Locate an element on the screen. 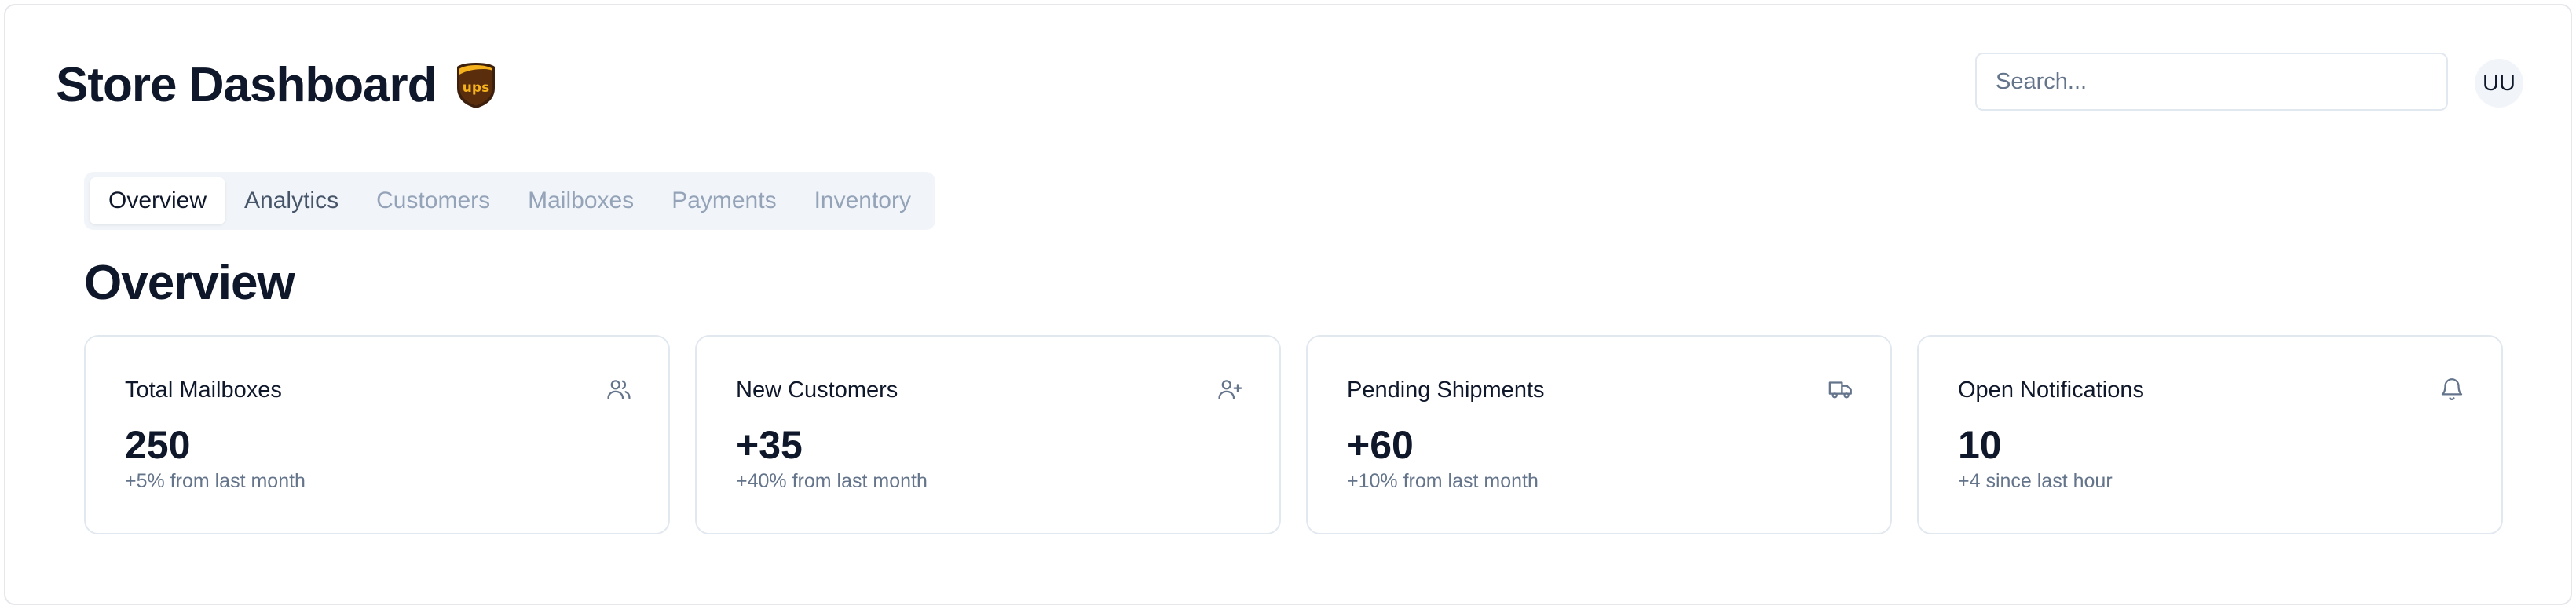 Image resolution: width=2576 pixels, height=609 pixels. stat-card-total-mailboxes: Total Mailboxes 250 +5% from last month is located at coordinates (377, 434).